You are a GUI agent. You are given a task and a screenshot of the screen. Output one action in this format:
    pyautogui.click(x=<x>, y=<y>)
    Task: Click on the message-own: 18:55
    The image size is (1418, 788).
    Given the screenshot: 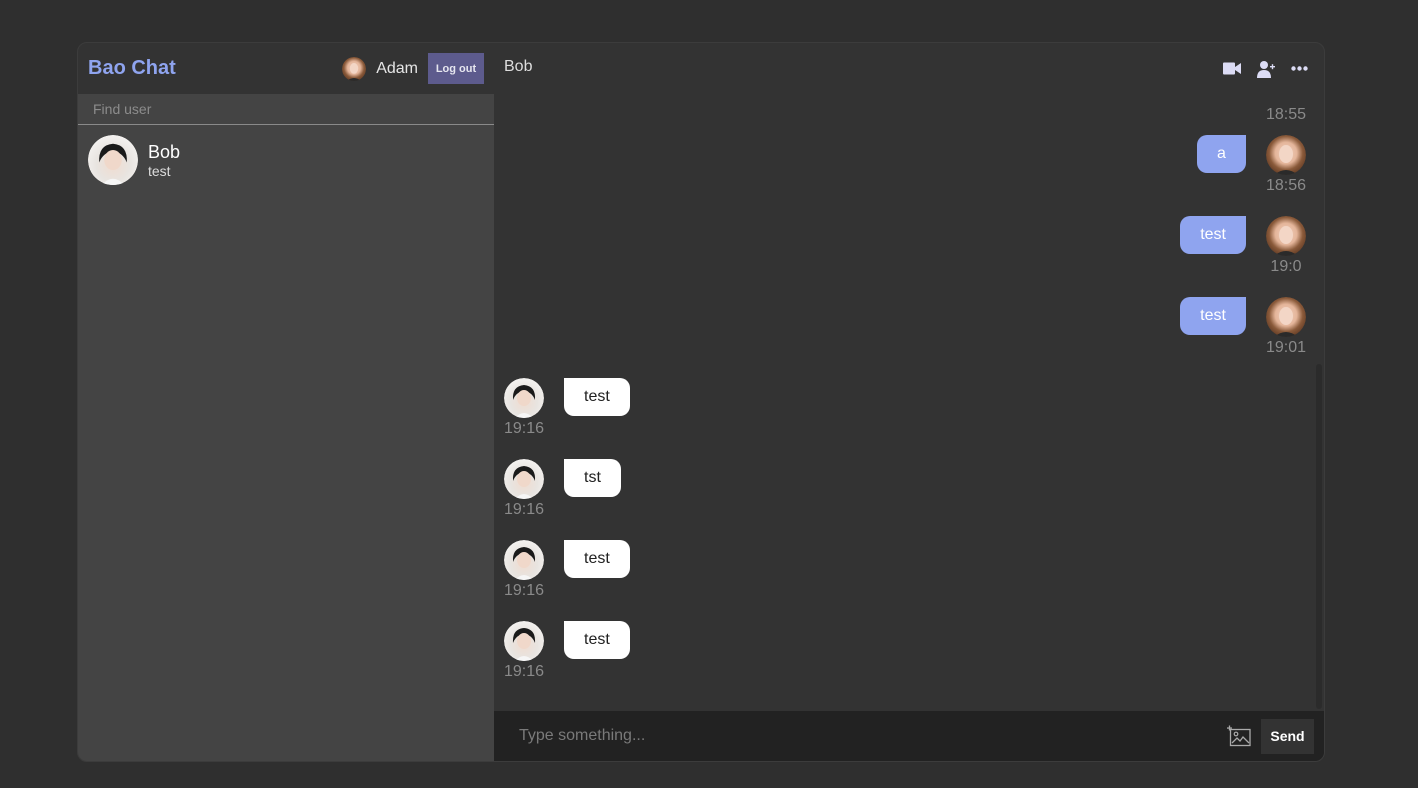 What is the action you would take?
    pyautogui.click(x=1286, y=109)
    